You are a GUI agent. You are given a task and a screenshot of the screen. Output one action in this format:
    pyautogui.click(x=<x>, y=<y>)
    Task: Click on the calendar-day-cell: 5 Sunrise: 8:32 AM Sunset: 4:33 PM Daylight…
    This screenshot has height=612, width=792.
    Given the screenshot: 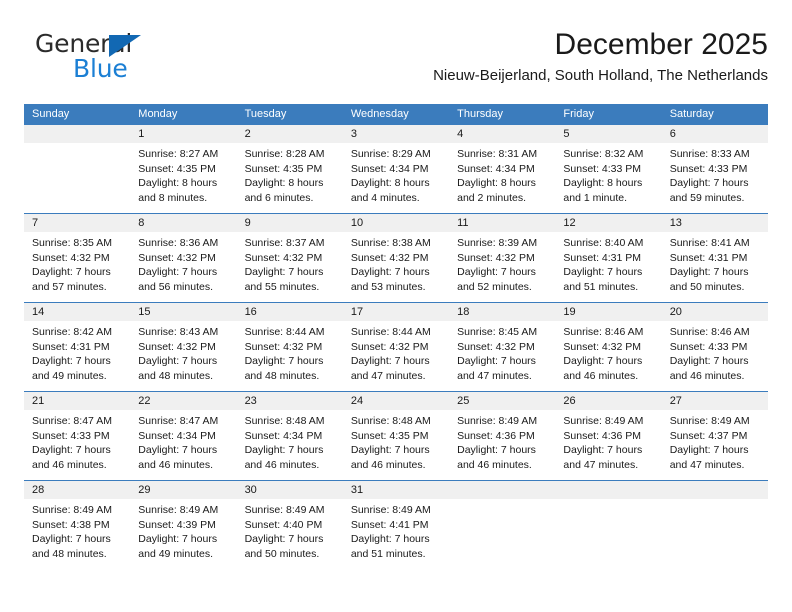 What is the action you would take?
    pyautogui.click(x=608, y=169)
    